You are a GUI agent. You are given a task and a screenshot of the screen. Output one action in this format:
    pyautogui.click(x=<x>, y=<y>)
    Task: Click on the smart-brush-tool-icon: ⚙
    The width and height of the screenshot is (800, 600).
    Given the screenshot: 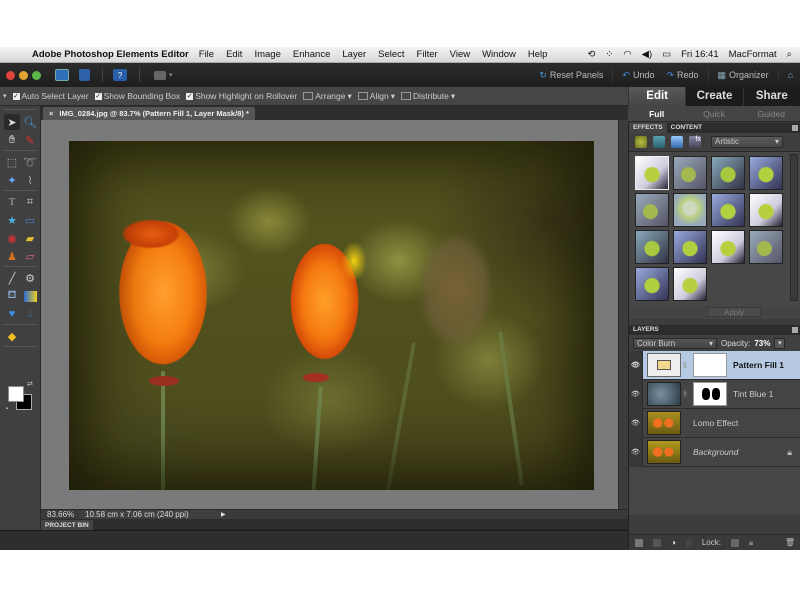 What is the action you would take?
    pyautogui.click(x=30, y=278)
    